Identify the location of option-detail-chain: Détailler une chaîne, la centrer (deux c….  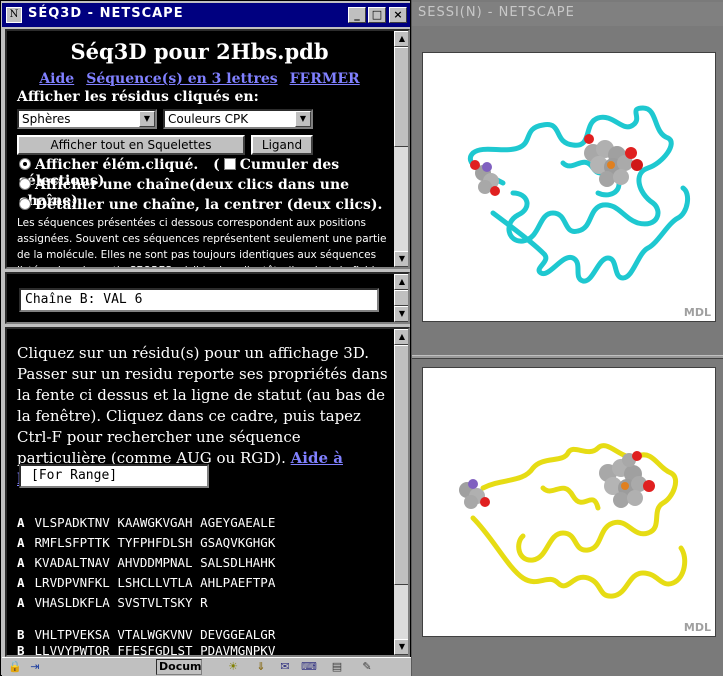
(200, 205).